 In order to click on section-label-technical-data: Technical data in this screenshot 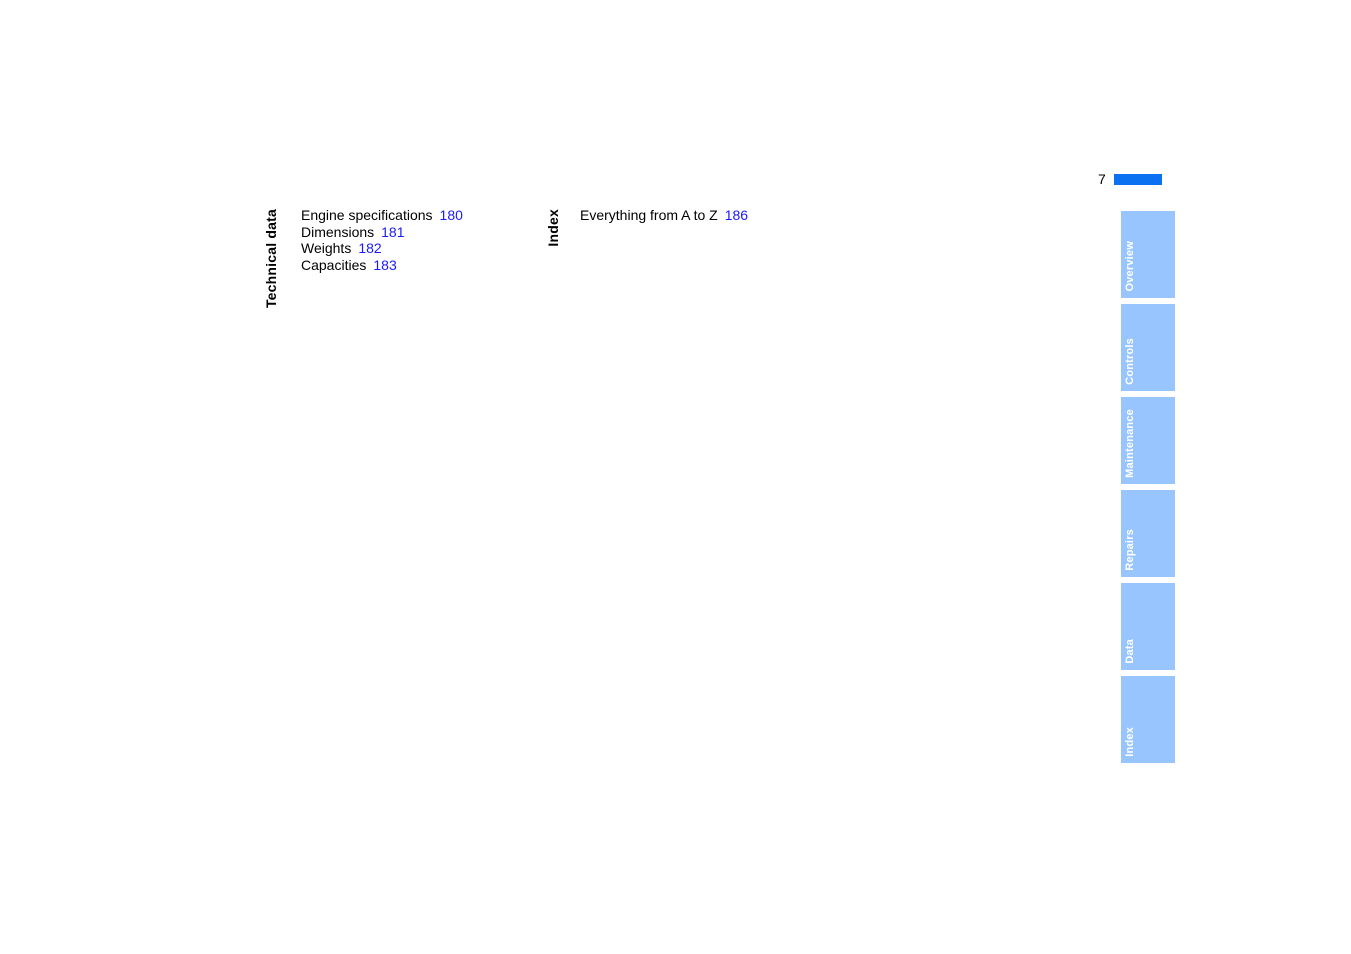, I will do `click(271, 259)`.